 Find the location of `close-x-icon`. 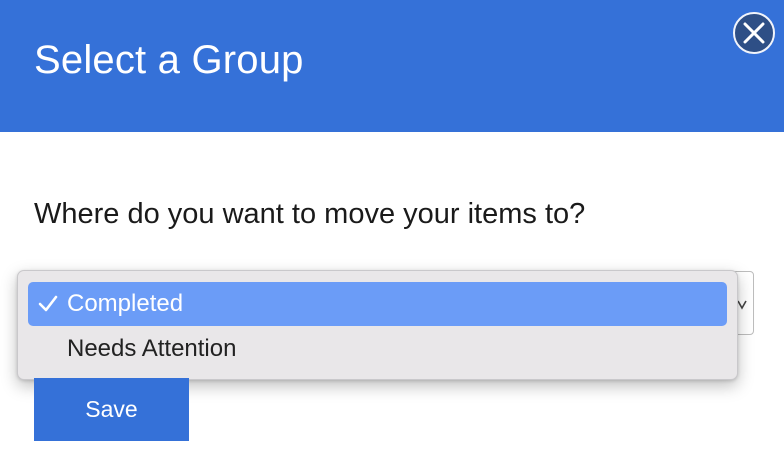

close-x-icon is located at coordinates (754, 33).